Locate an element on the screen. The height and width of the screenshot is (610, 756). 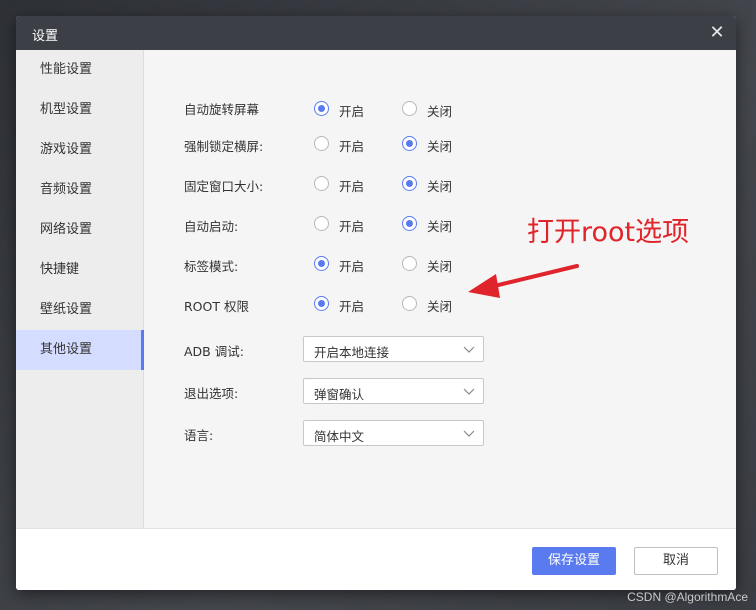
root-permission-label: ROOT 权限 is located at coordinates (216, 306).